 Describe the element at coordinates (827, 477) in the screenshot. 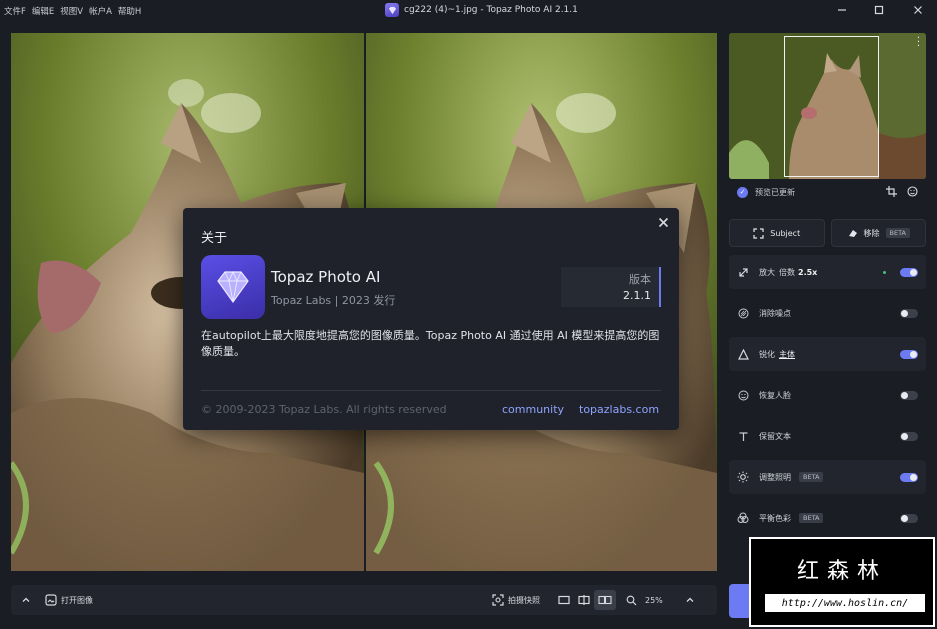

I see `feature-adjust-lighting: 调整照明 BETA` at that location.